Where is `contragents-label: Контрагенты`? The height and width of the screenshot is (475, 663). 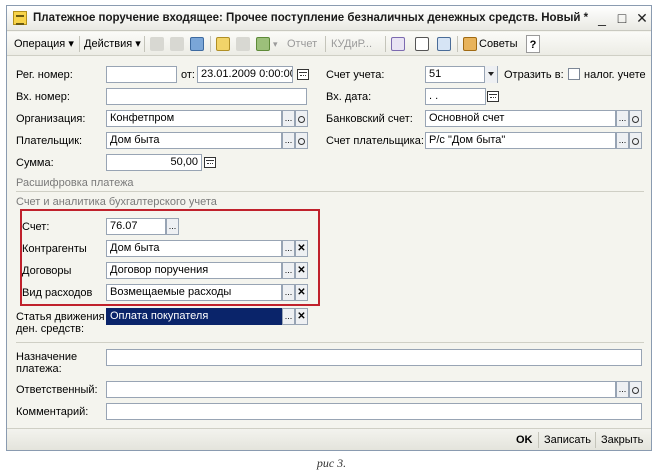 contragents-label: Контрагенты is located at coordinates (54, 249).